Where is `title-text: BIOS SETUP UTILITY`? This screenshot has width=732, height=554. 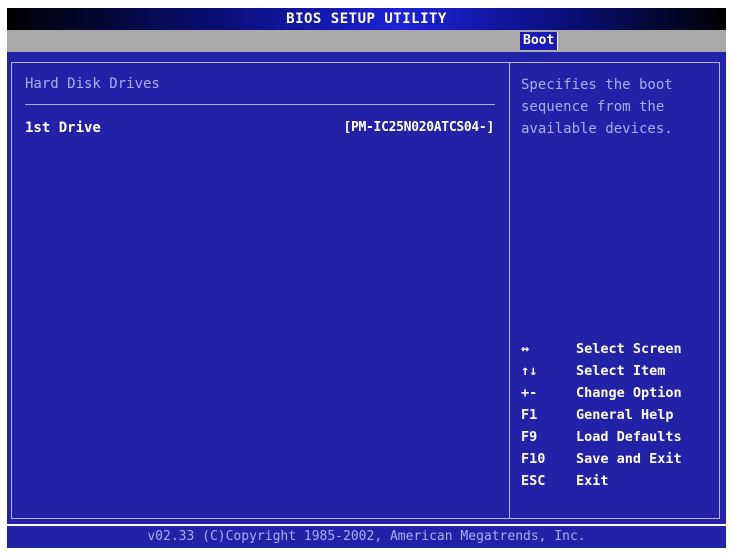 title-text: BIOS SETUP UTILITY is located at coordinates (366, 19).